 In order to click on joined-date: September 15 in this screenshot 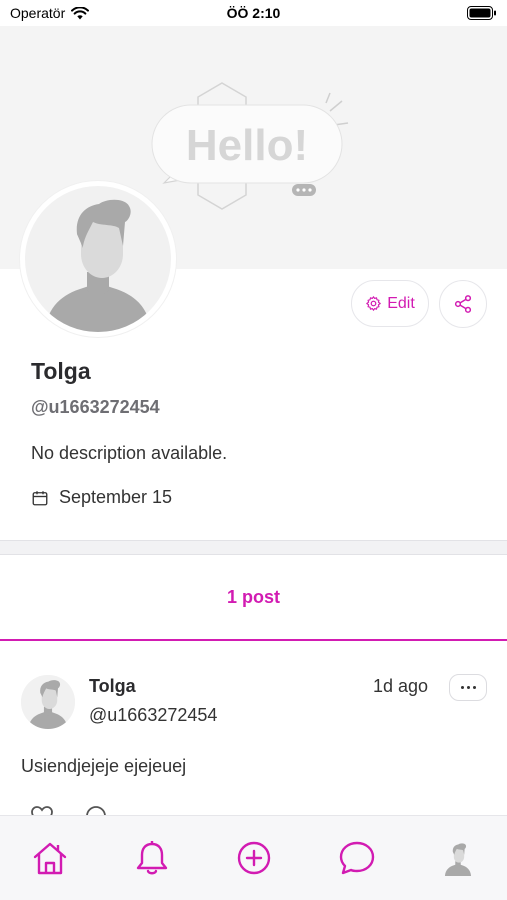, I will do `click(101, 497)`.